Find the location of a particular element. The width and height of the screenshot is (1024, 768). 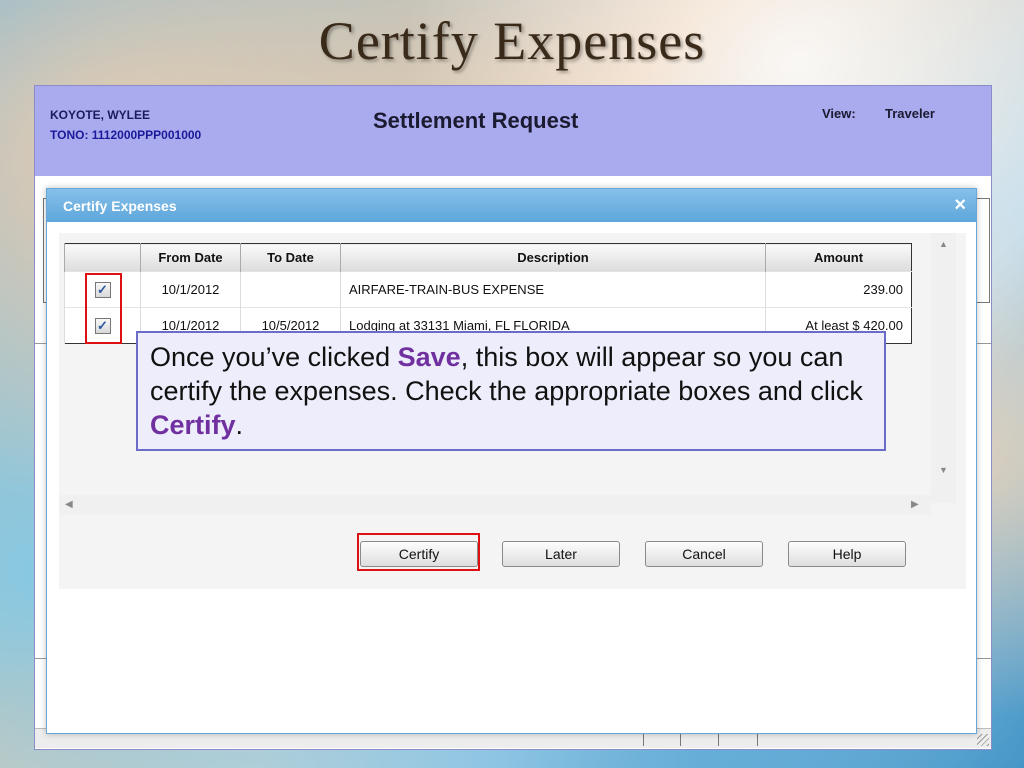

traveler-name: KOYOTE, WYLEE is located at coordinates (100, 115).